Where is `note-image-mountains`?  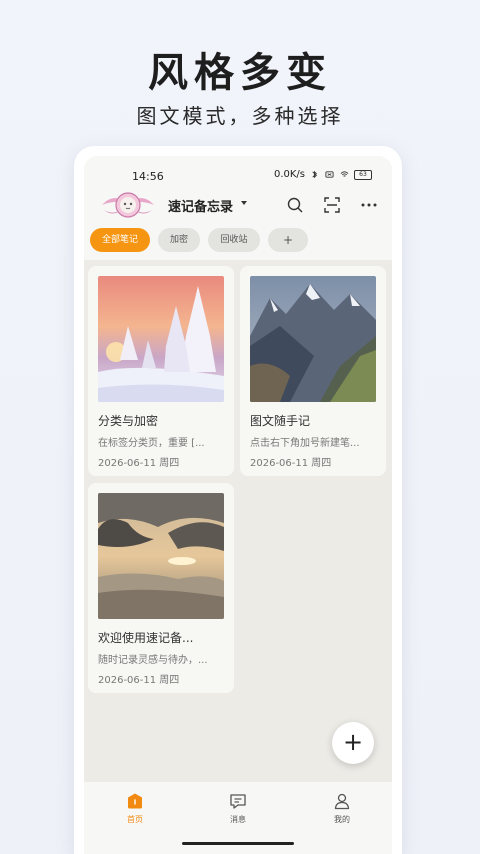 note-image-mountains is located at coordinates (313, 339).